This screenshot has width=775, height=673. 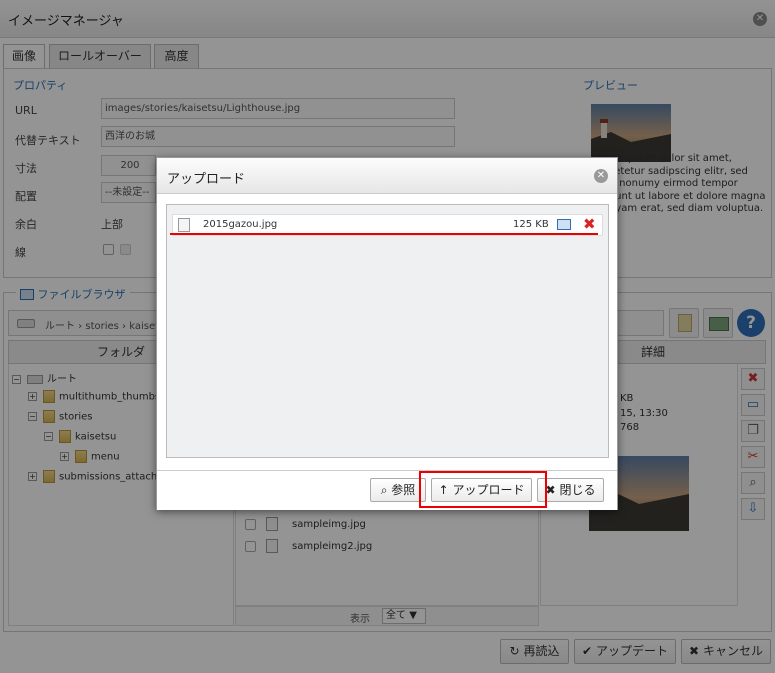 I want to click on browse-button: ⌕ 参照, so click(x=398, y=490).